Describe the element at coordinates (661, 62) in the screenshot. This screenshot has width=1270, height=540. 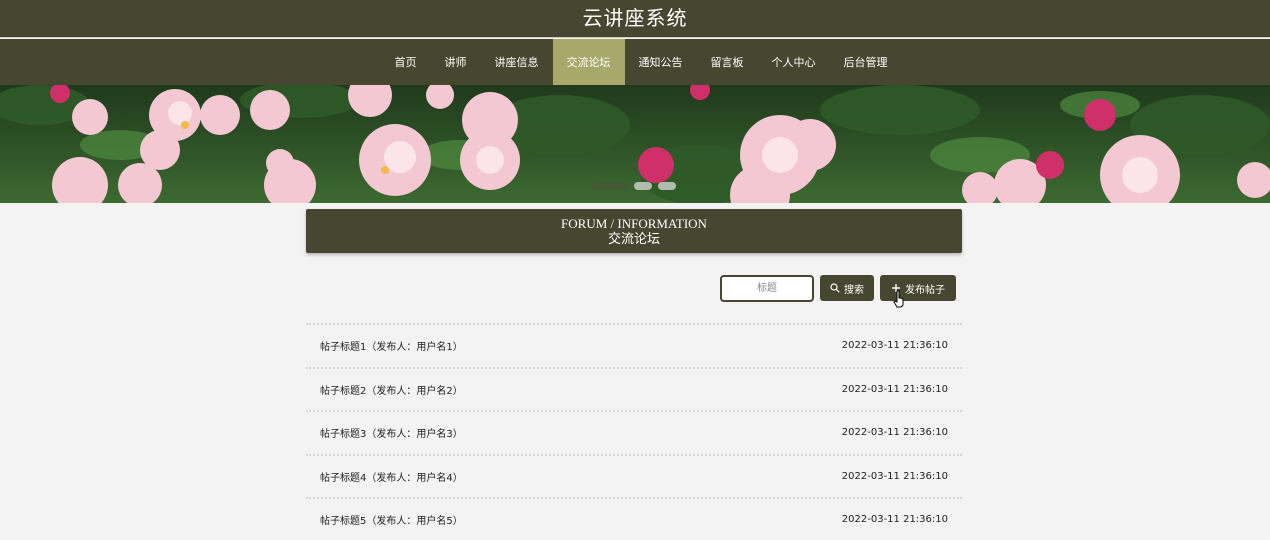
I see `nav-item-notice: 通知公告` at that location.